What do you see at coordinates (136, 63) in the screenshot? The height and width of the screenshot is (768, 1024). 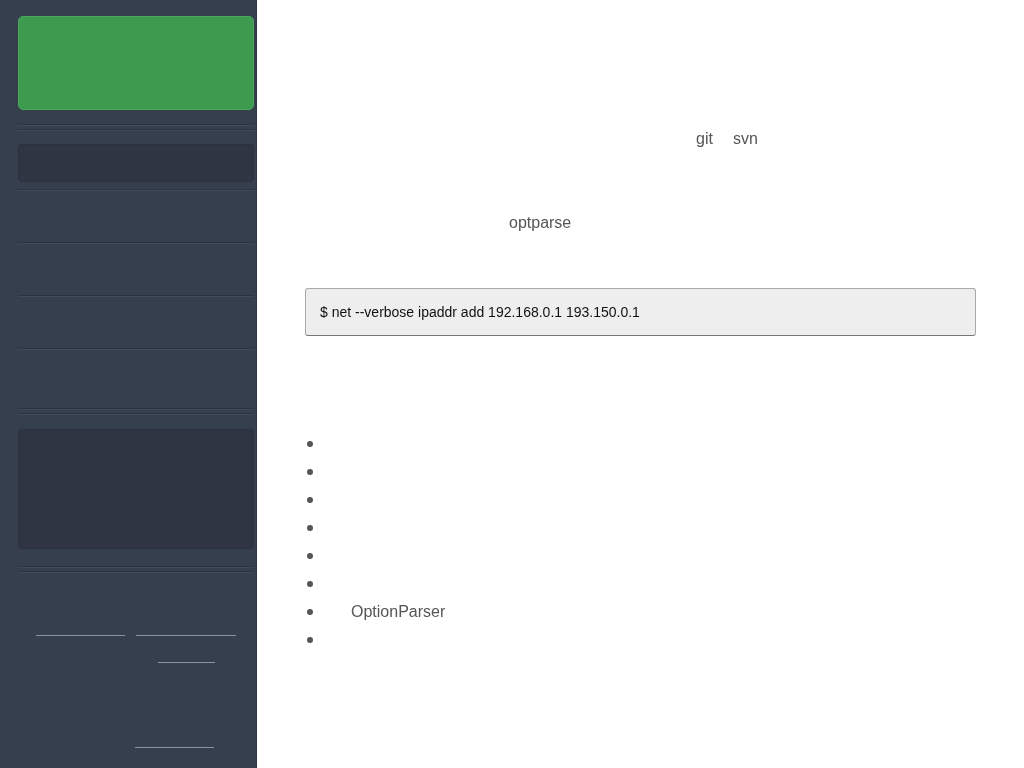 I see `logo-block` at bounding box center [136, 63].